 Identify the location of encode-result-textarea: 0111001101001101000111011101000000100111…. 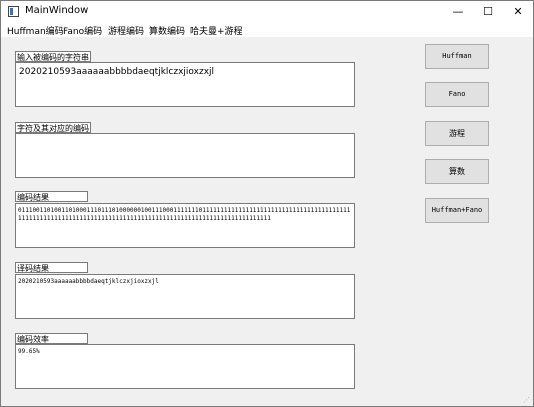
(185, 225).